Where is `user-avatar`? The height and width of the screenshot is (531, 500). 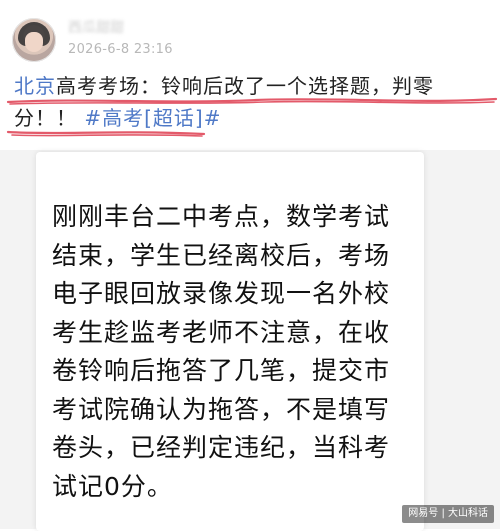
user-avatar is located at coordinates (34, 40).